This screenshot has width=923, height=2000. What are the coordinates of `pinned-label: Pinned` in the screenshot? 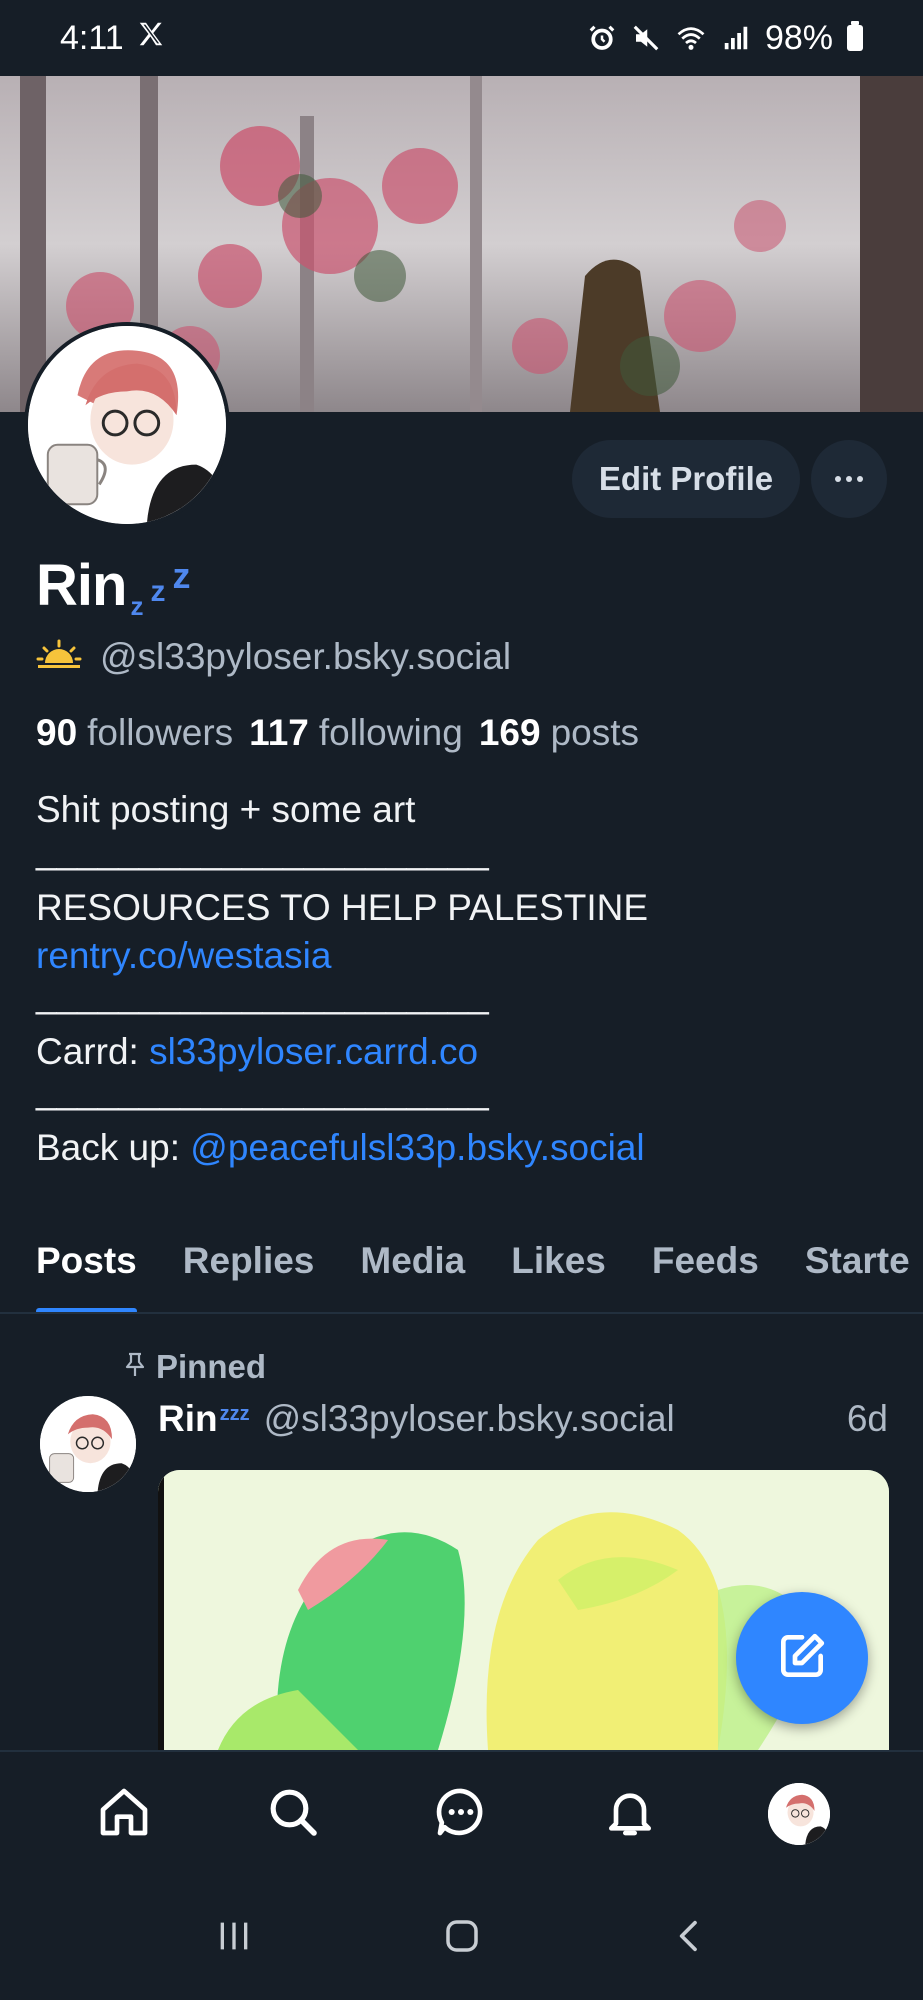 It's located at (211, 1366).